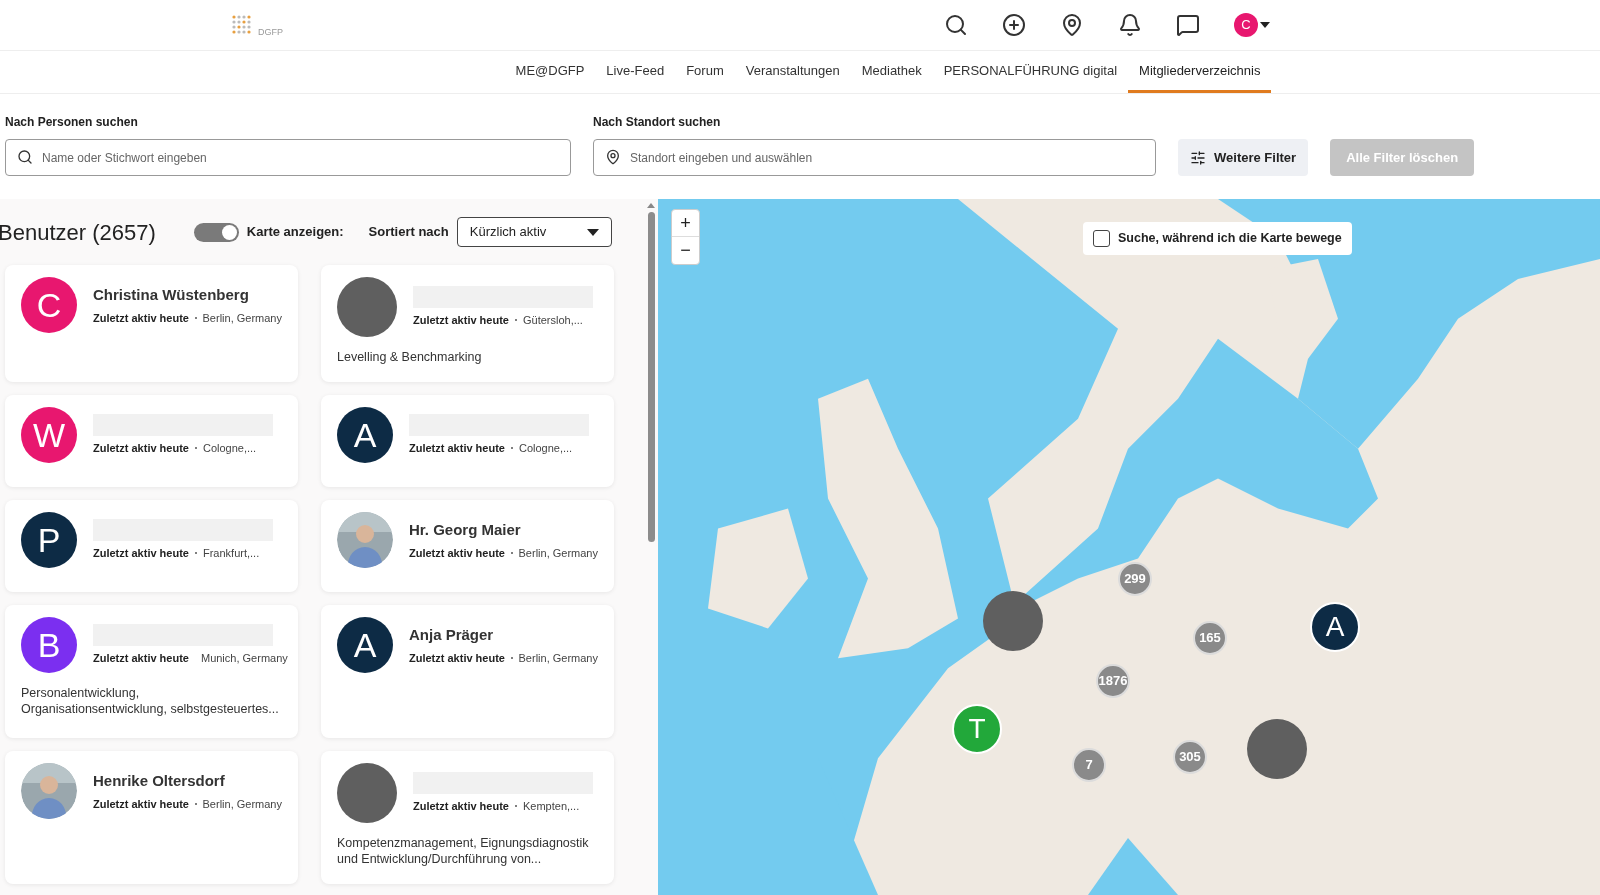  Describe the element at coordinates (452, 634) in the screenshot. I see `member-name: Anja Präger` at that location.